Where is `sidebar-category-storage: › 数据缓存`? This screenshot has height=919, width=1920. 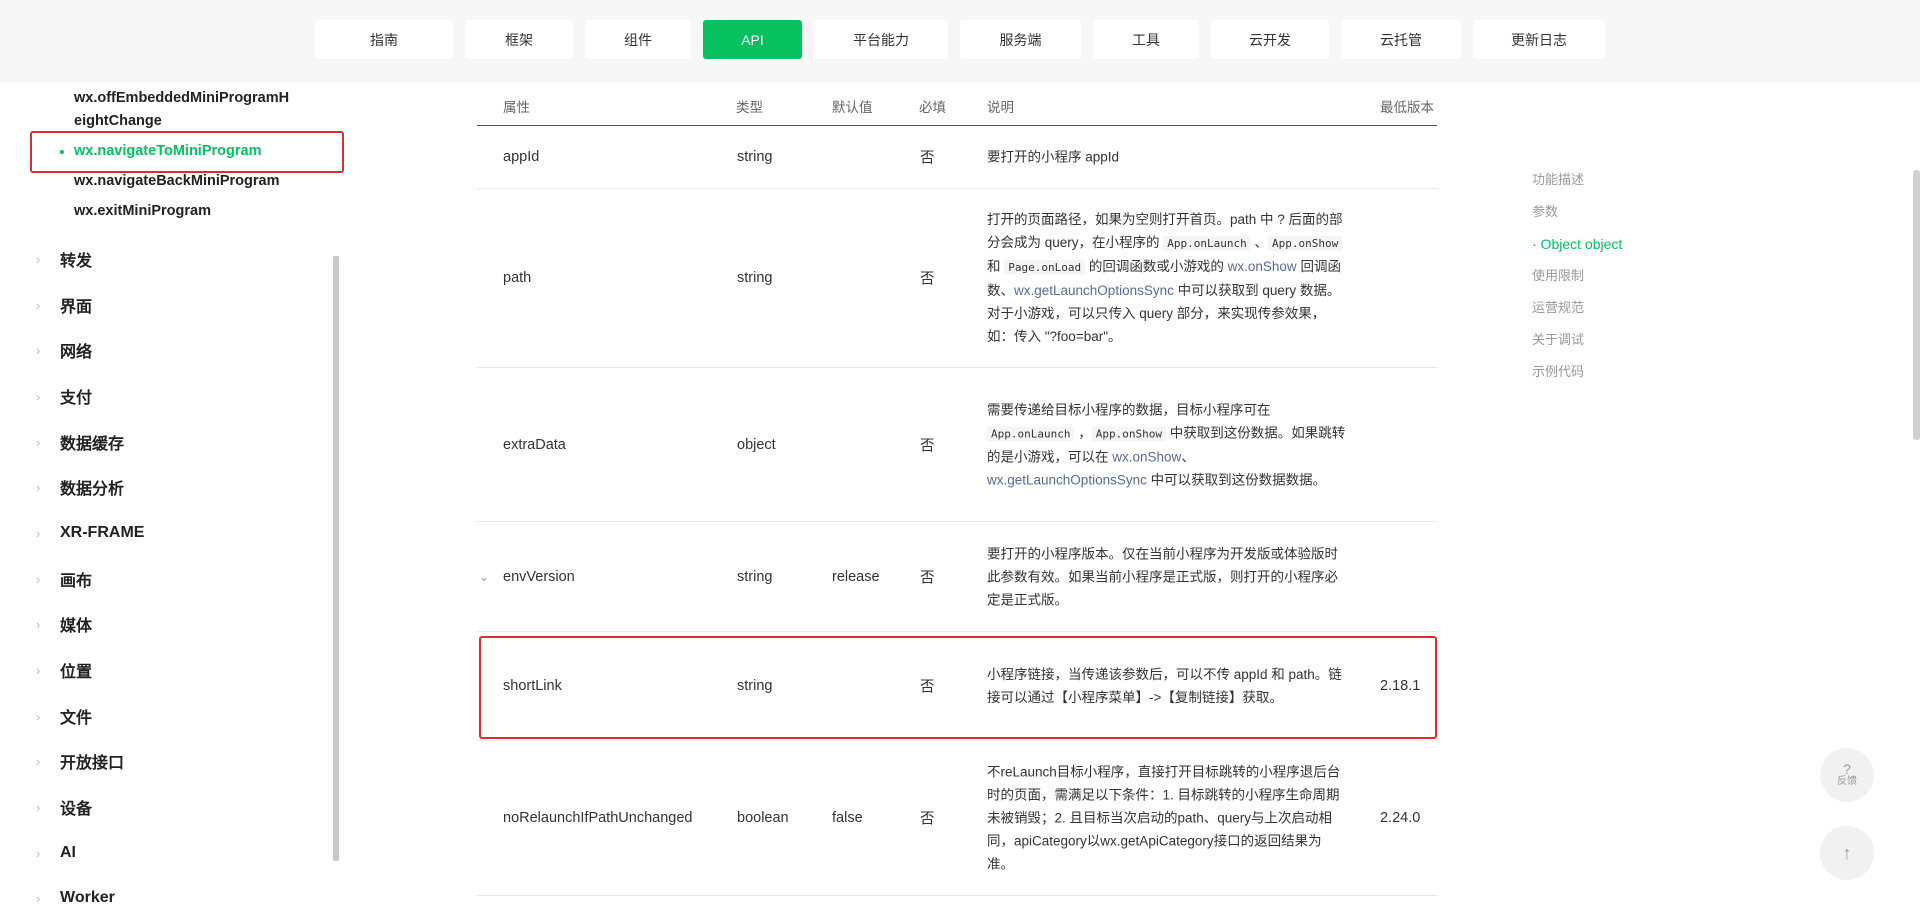
sidebar-category-storage: › 数据缓存 is located at coordinates (80, 442).